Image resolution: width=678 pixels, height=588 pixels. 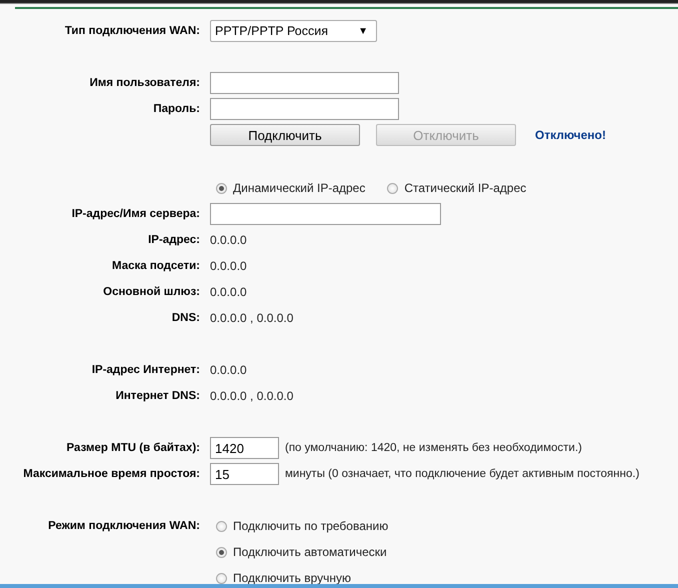 I want to click on field-label: Пароль:, so click(x=176, y=109).